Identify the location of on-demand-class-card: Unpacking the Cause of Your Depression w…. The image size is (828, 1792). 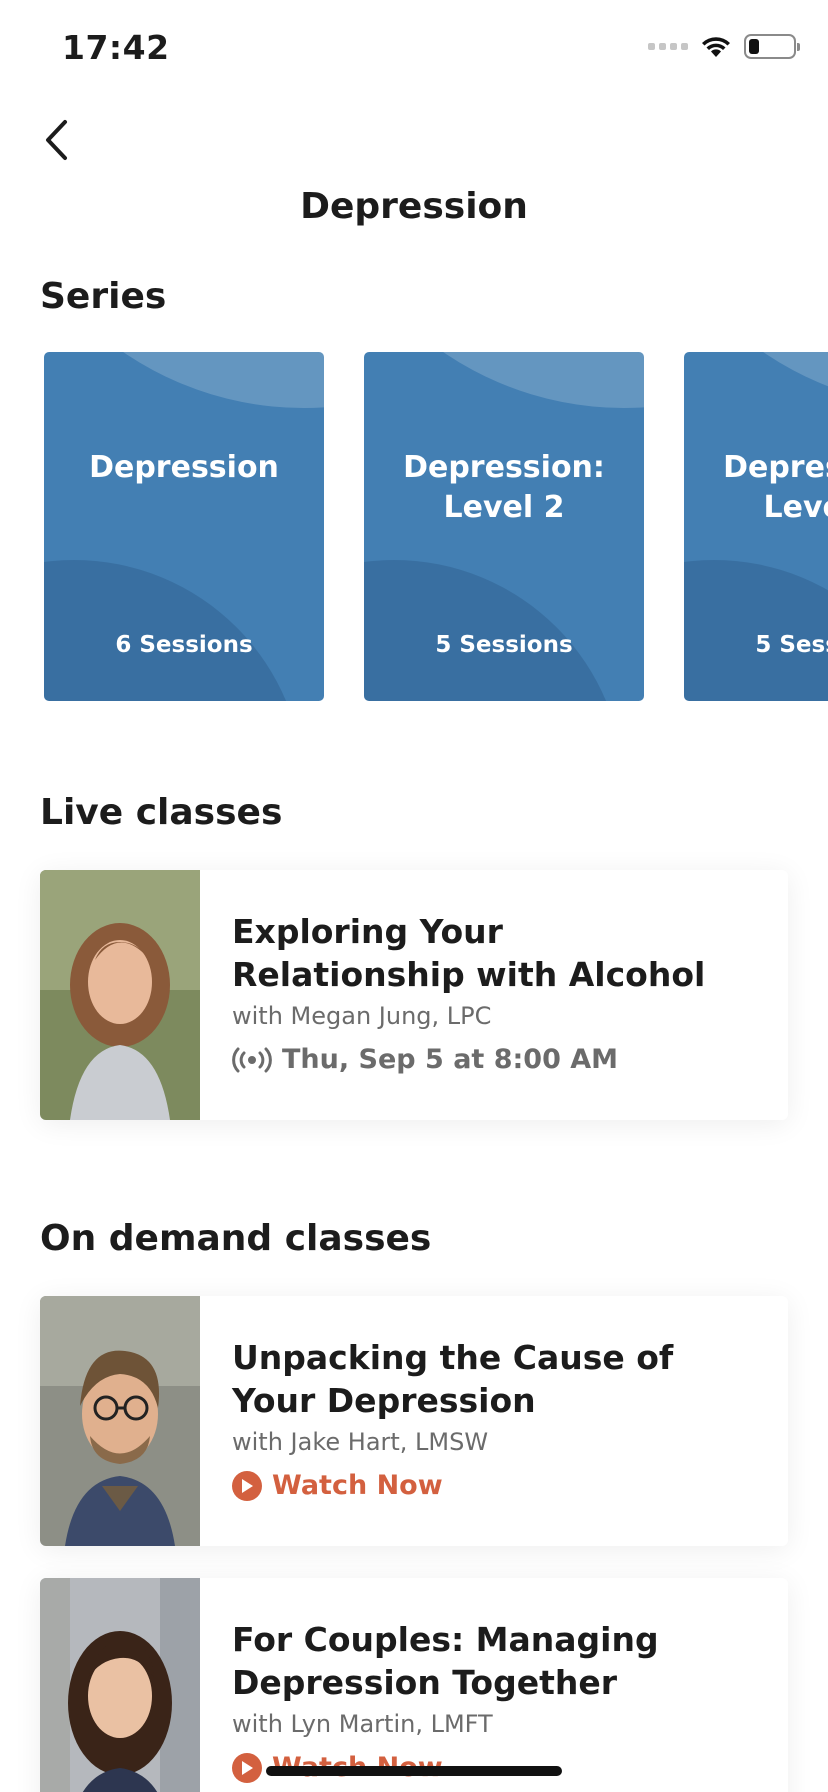
(414, 1421).